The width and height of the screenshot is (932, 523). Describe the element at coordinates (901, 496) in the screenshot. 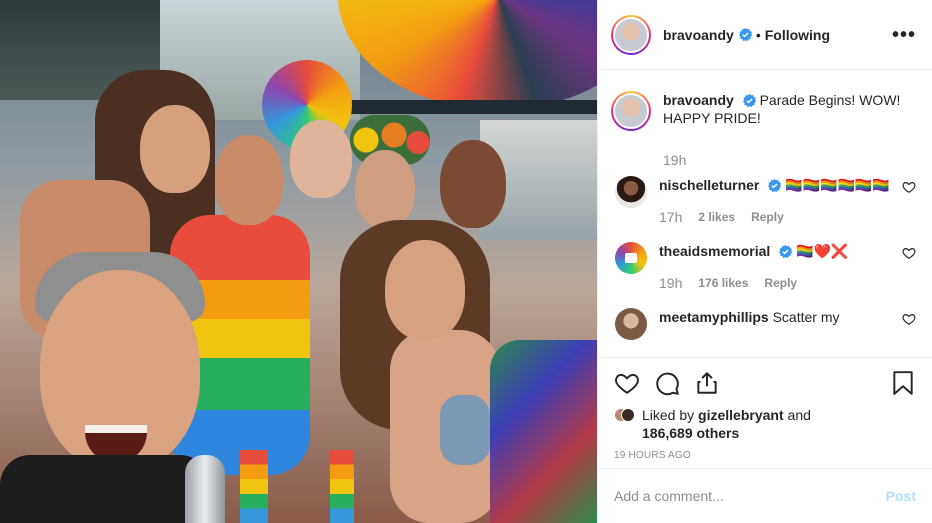

I see `post-button: Post` at that location.